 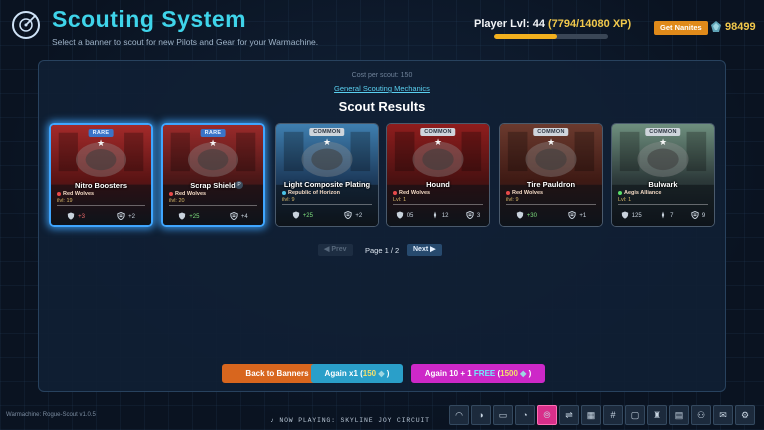 What do you see at coordinates (369, 373) in the screenshot?
I see `again1-cost: 150` at bounding box center [369, 373].